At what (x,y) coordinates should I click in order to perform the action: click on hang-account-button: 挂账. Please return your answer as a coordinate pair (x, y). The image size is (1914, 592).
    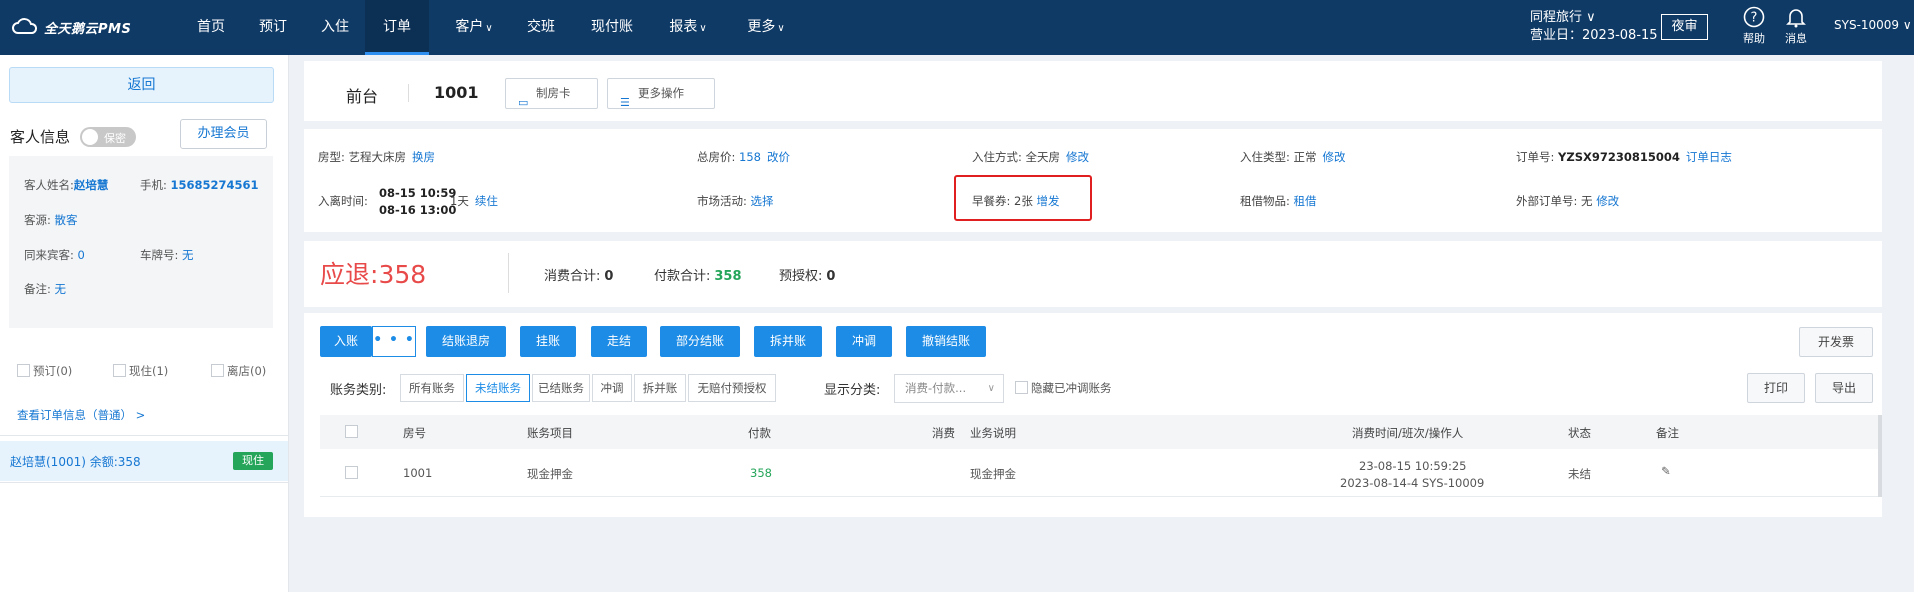
    Looking at the image, I should click on (548, 341).